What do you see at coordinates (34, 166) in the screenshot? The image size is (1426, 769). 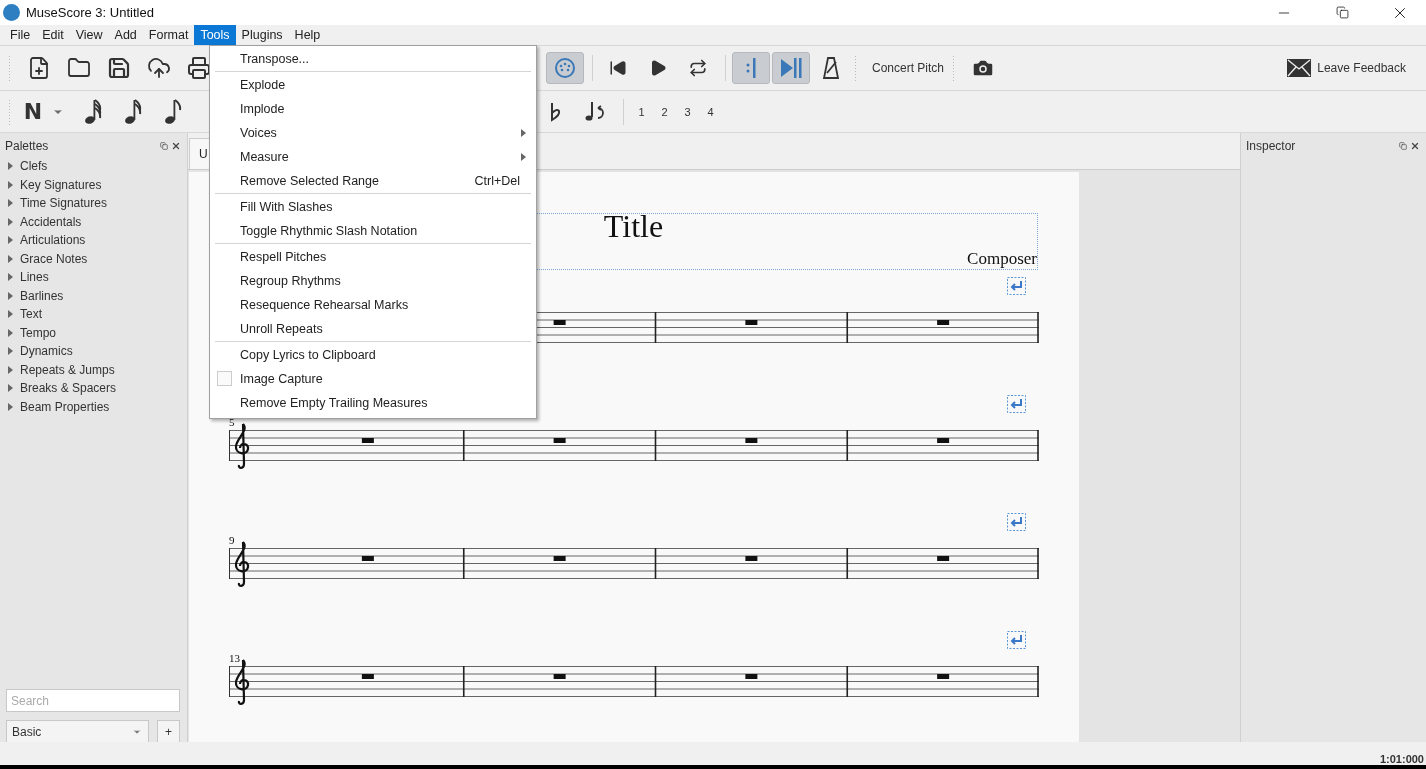 I see `palette-item: Clefs` at bounding box center [34, 166].